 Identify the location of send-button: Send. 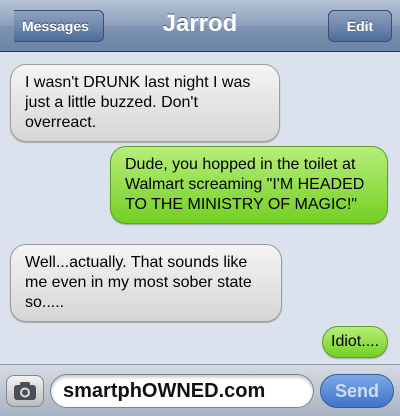
(357, 391).